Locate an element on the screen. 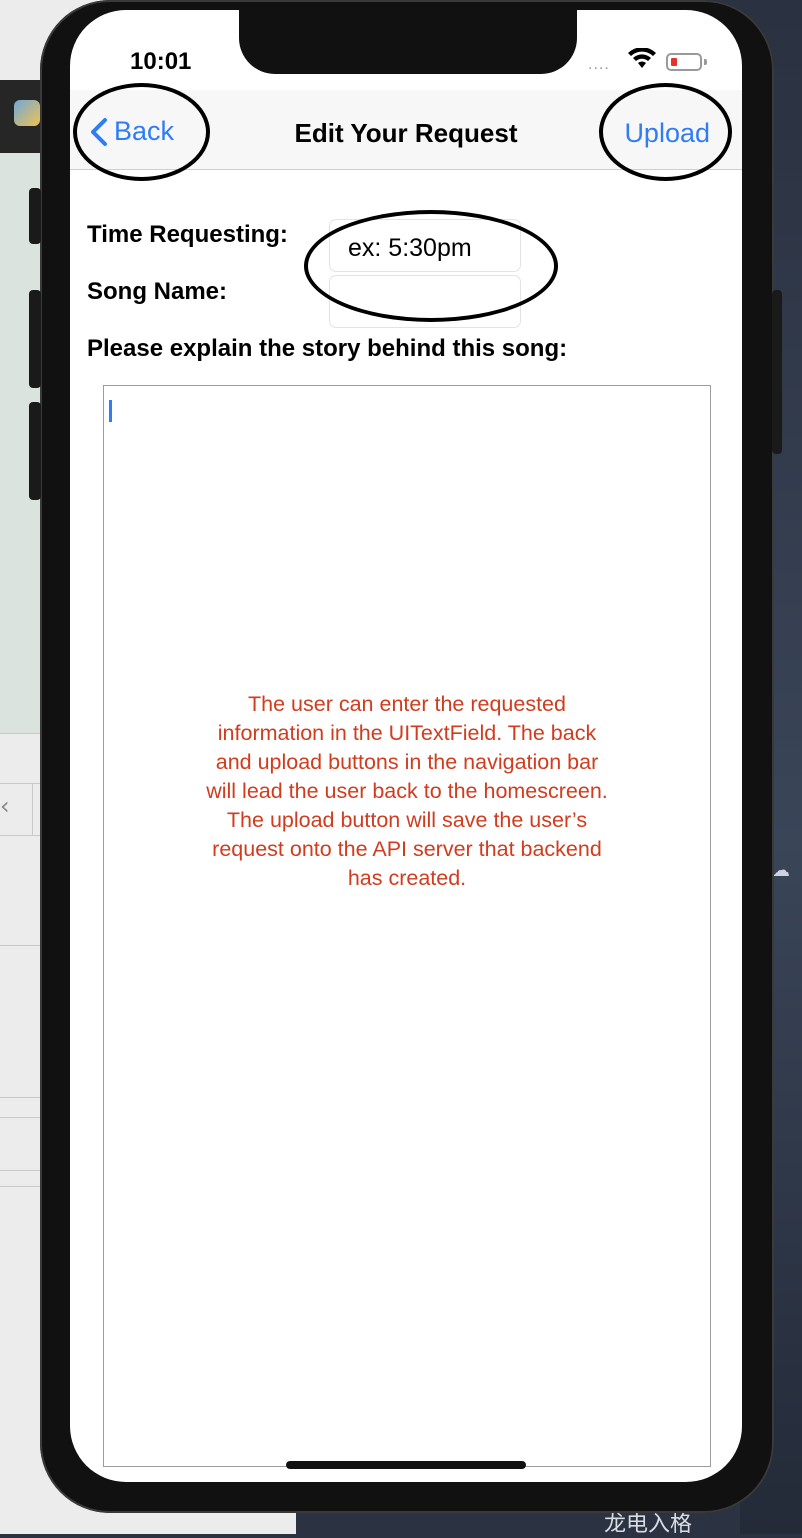 The height and width of the screenshot is (1538, 802). wifi-icon is located at coordinates (642, 58).